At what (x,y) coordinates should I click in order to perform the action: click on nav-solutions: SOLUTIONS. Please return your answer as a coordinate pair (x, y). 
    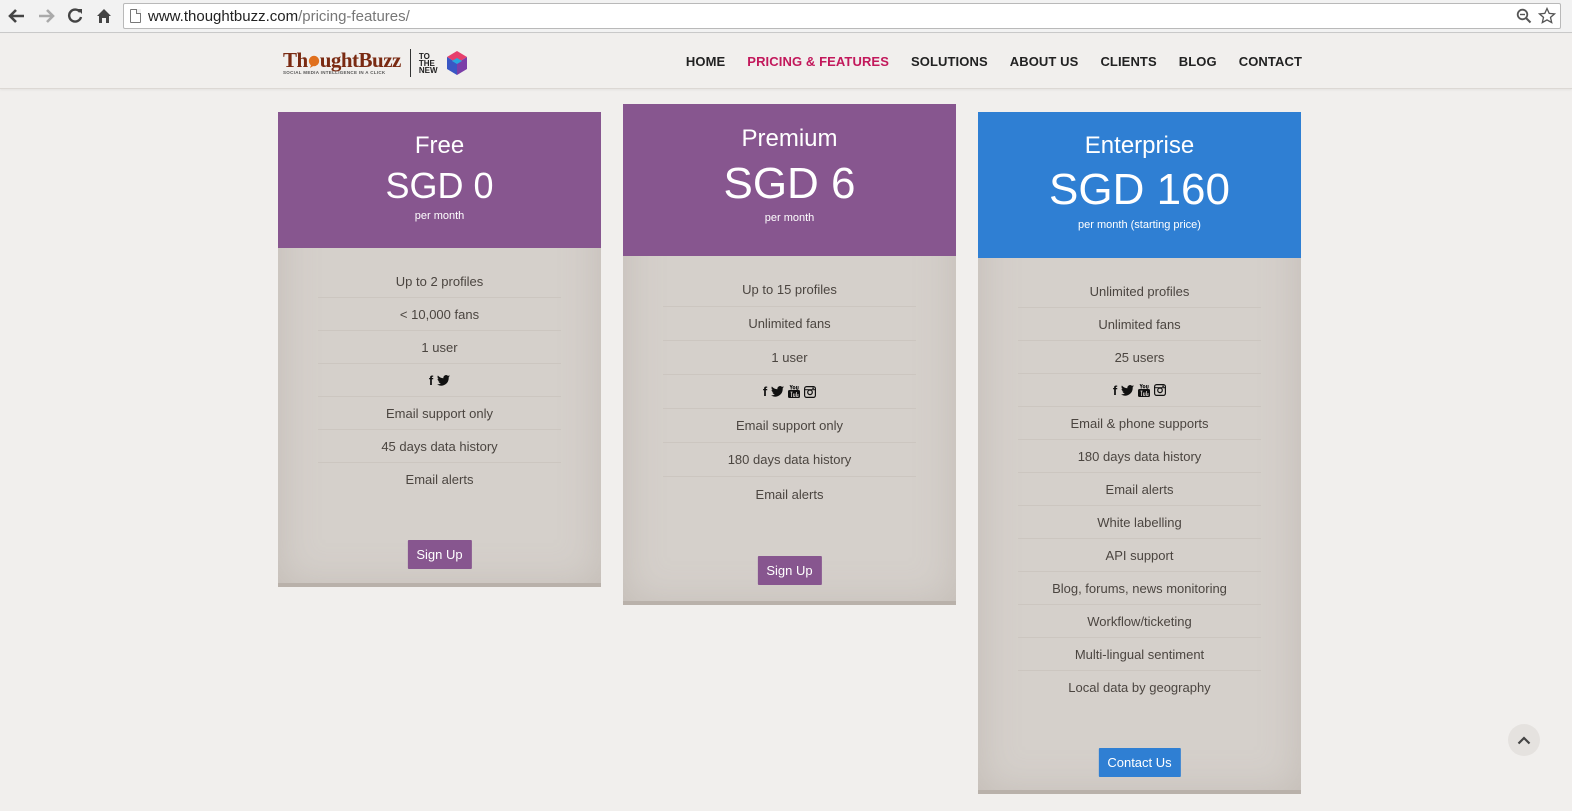
    Looking at the image, I should click on (949, 61).